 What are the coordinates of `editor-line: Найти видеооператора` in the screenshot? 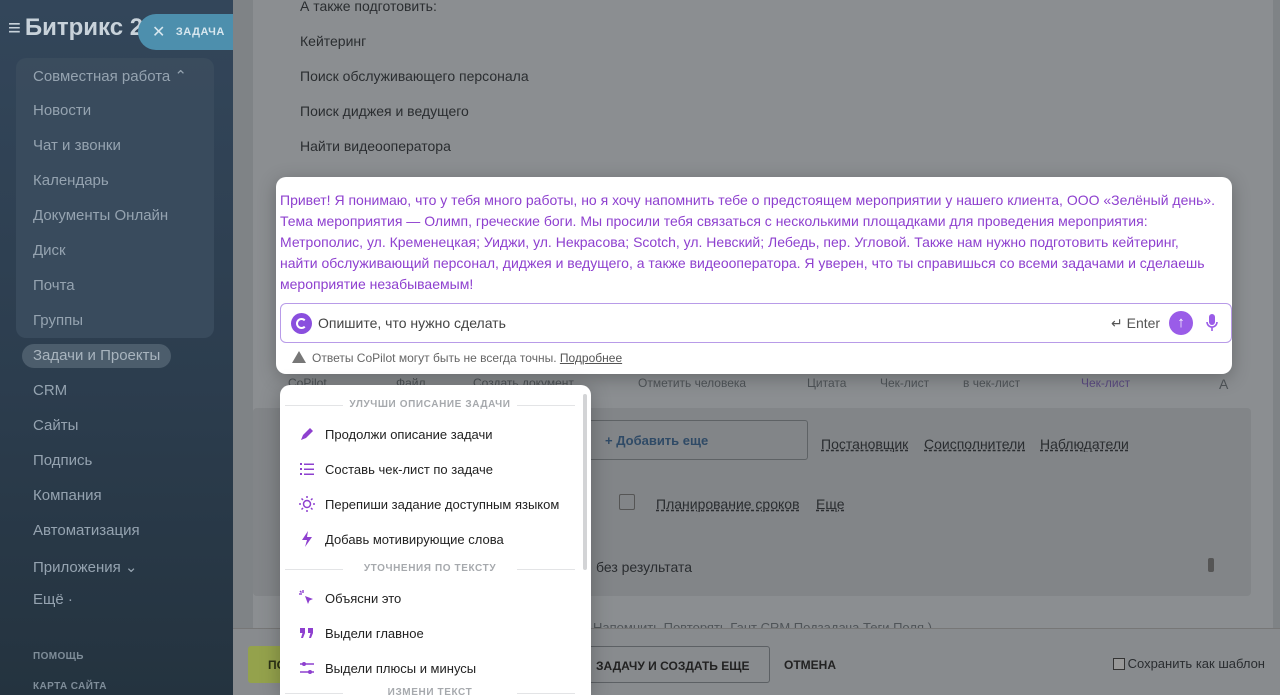 It's located at (375, 146).